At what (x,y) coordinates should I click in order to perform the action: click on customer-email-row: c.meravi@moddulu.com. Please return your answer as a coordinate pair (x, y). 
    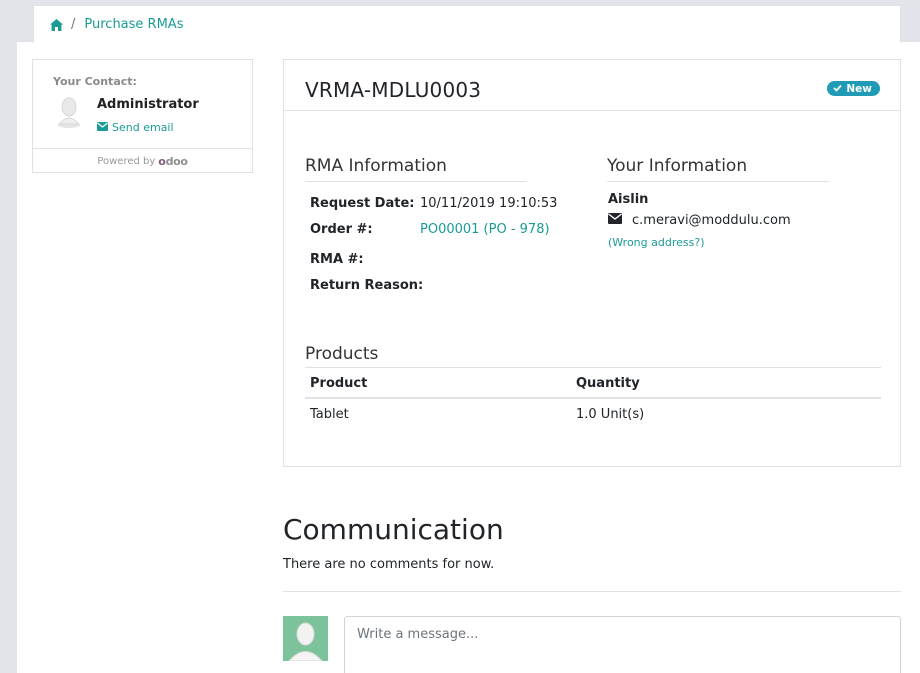
    Looking at the image, I should click on (699, 220).